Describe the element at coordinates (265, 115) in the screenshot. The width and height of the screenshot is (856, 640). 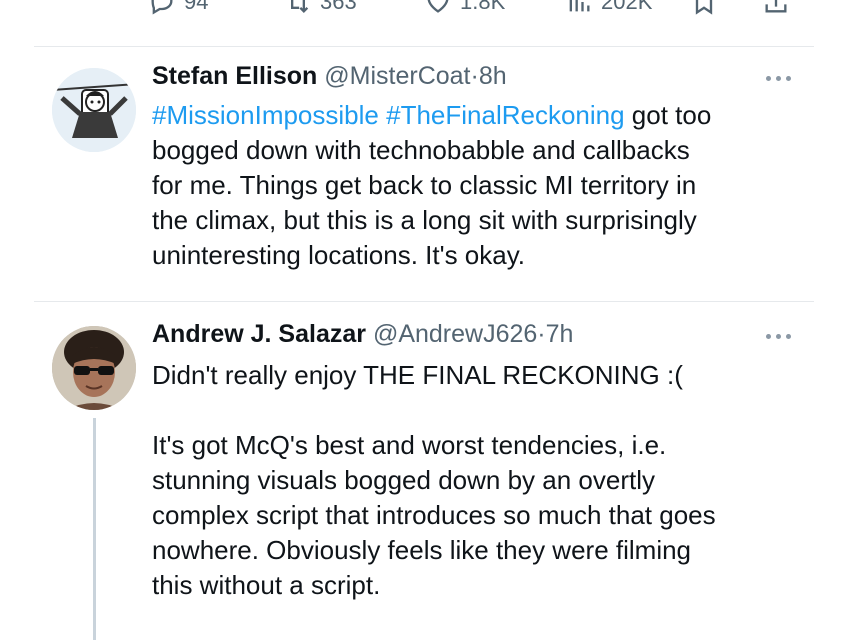
I see `hashtag-link: #MissionImpossible` at that location.